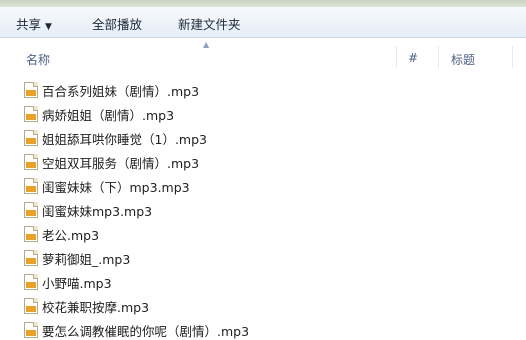  I want to click on share-label: 共享, so click(29, 24).